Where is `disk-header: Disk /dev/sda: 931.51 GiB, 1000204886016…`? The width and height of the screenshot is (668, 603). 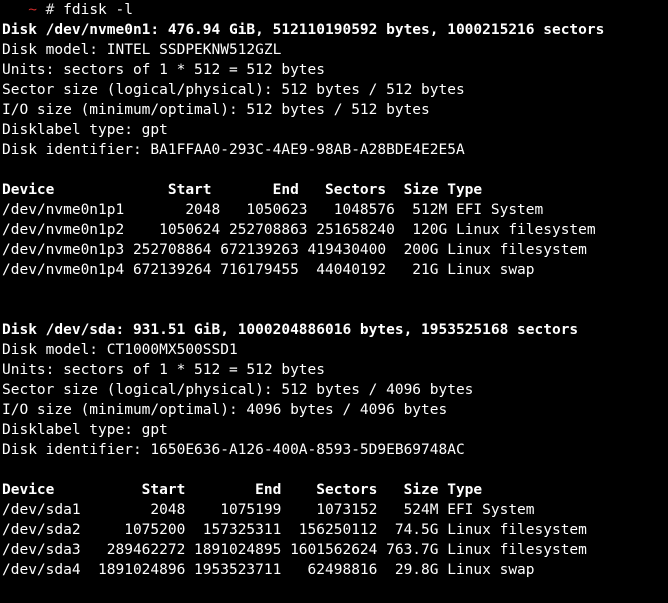 disk-header: Disk /dev/sda: 931.51 GiB, 1000204886016… is located at coordinates (290, 330).